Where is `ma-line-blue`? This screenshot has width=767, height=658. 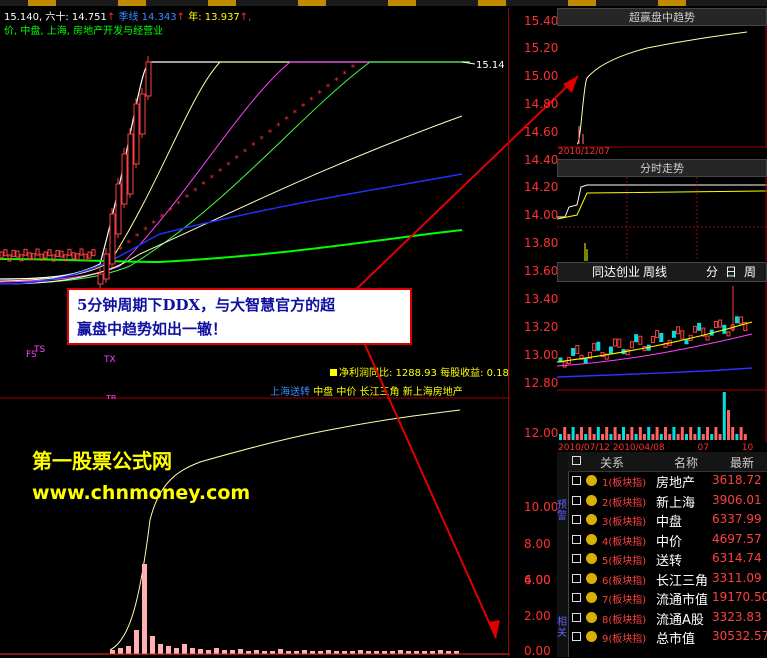 ma-line-blue is located at coordinates (231, 229).